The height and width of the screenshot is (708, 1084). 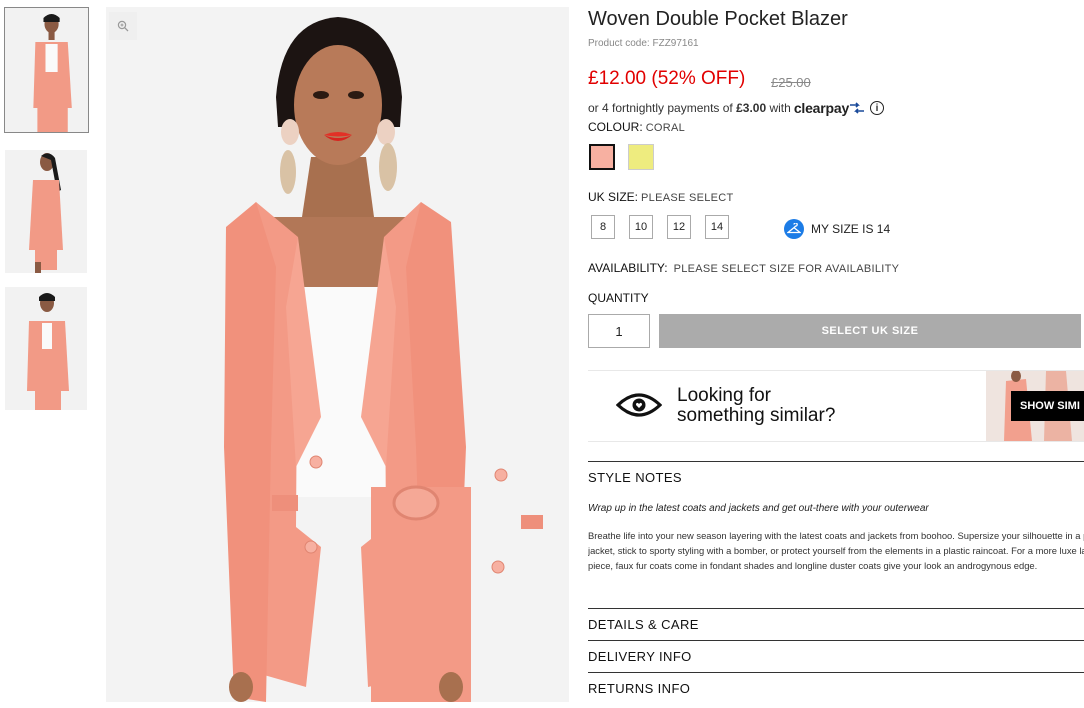 I want to click on similar-banner: Looking for something similar? SHOW SIMI, so click(x=836, y=406).